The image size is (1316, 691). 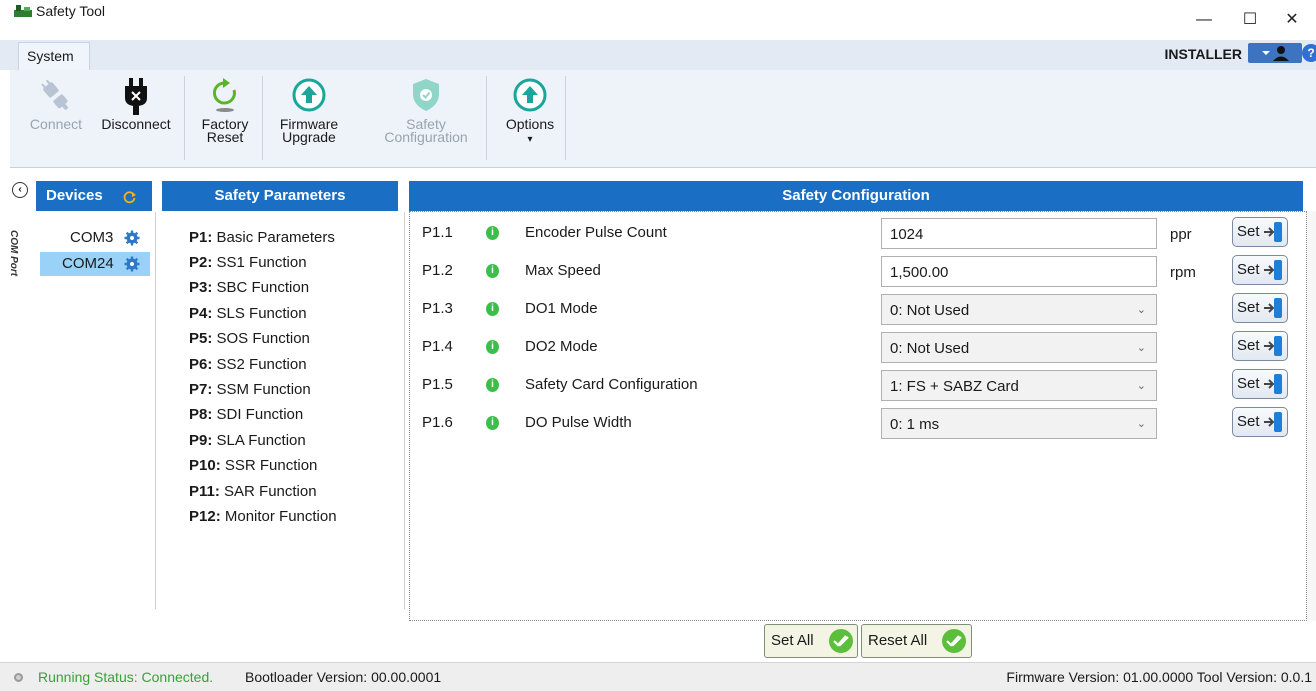 What do you see at coordinates (343, 677) in the screenshot?
I see `bootloader-version: Bootloader Version: 00.00.0001` at bounding box center [343, 677].